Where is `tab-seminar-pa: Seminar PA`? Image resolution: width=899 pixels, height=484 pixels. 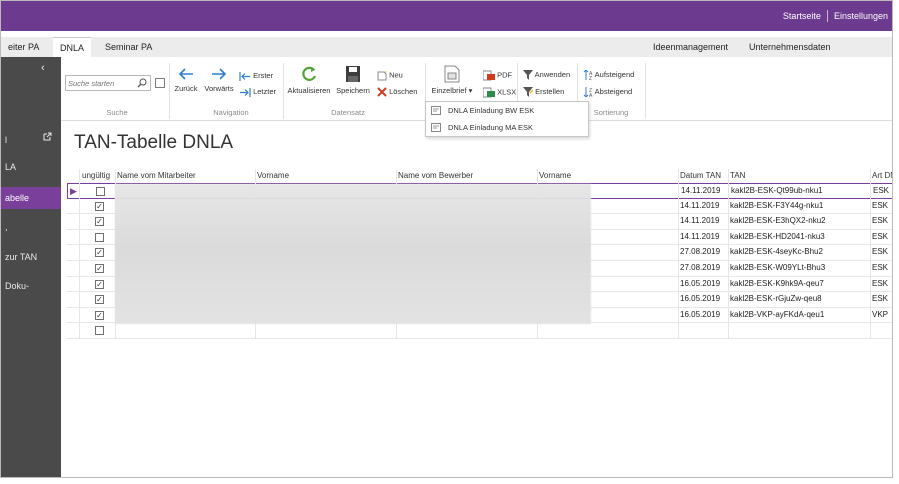
tab-seminar-pa: Seminar PA is located at coordinates (128, 47).